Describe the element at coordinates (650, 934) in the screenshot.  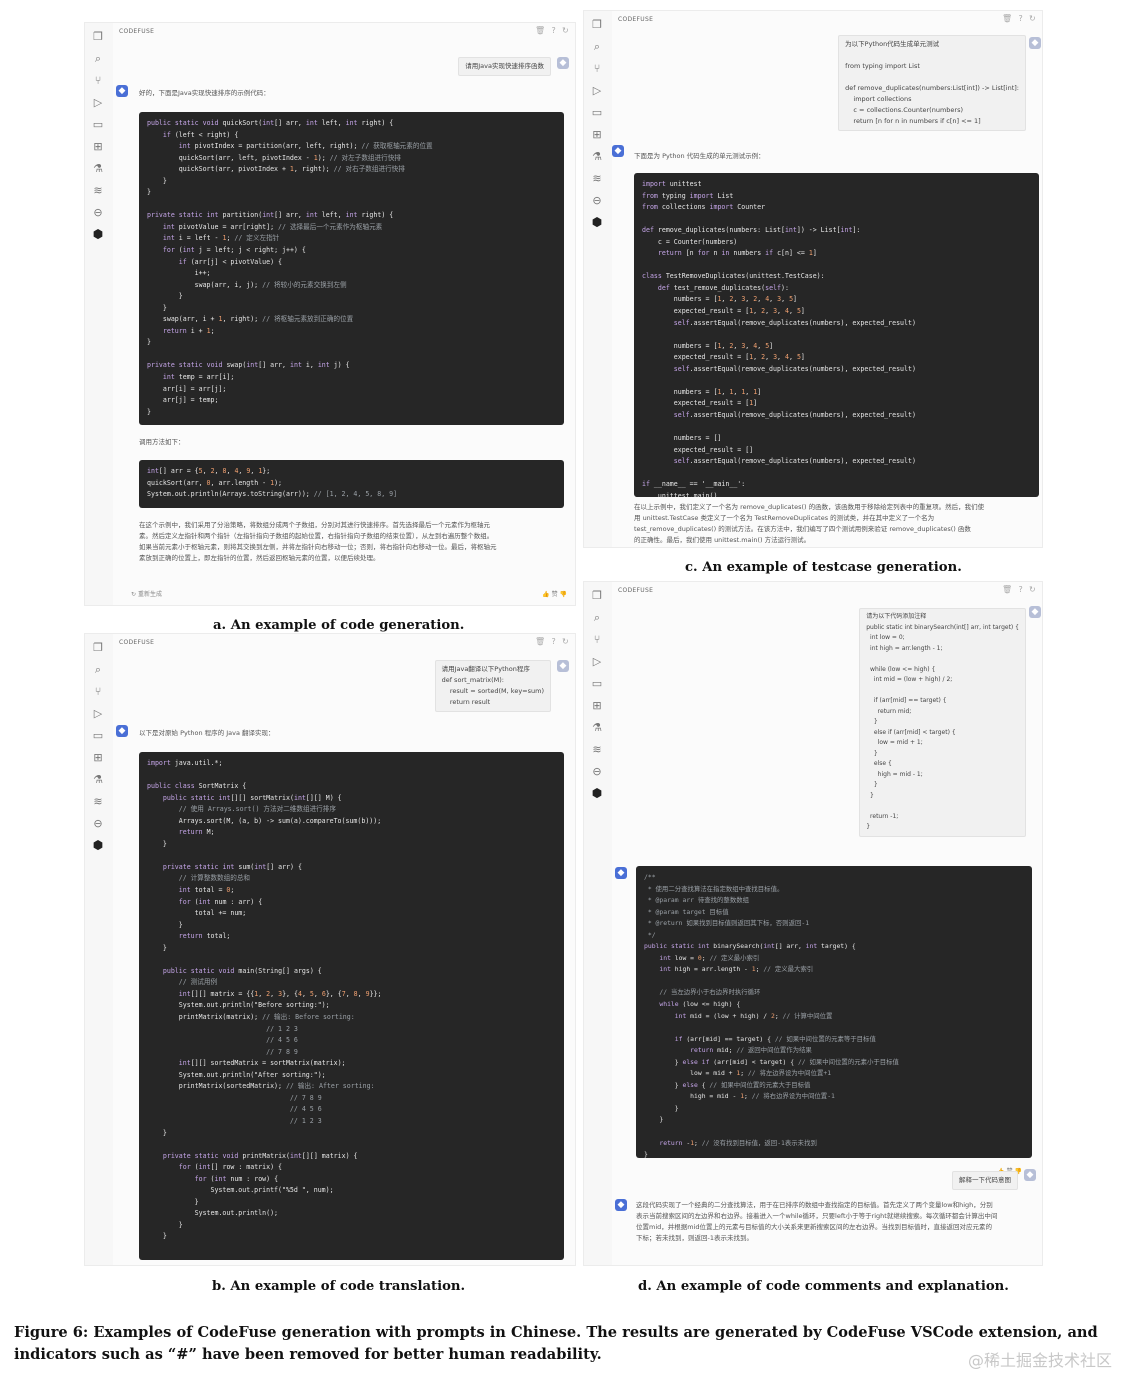
I see `code-line: */` at that location.